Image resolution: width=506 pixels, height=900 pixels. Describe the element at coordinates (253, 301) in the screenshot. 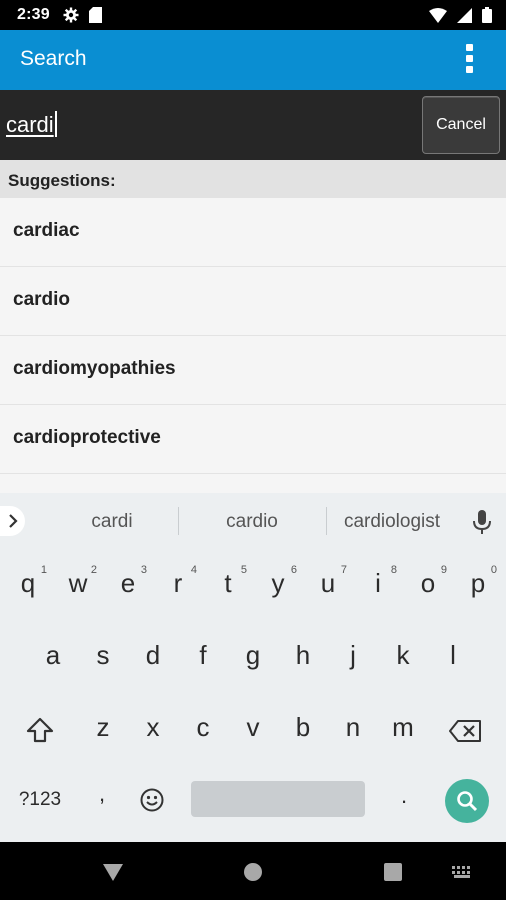

I see `suggestion-item: cardio` at that location.